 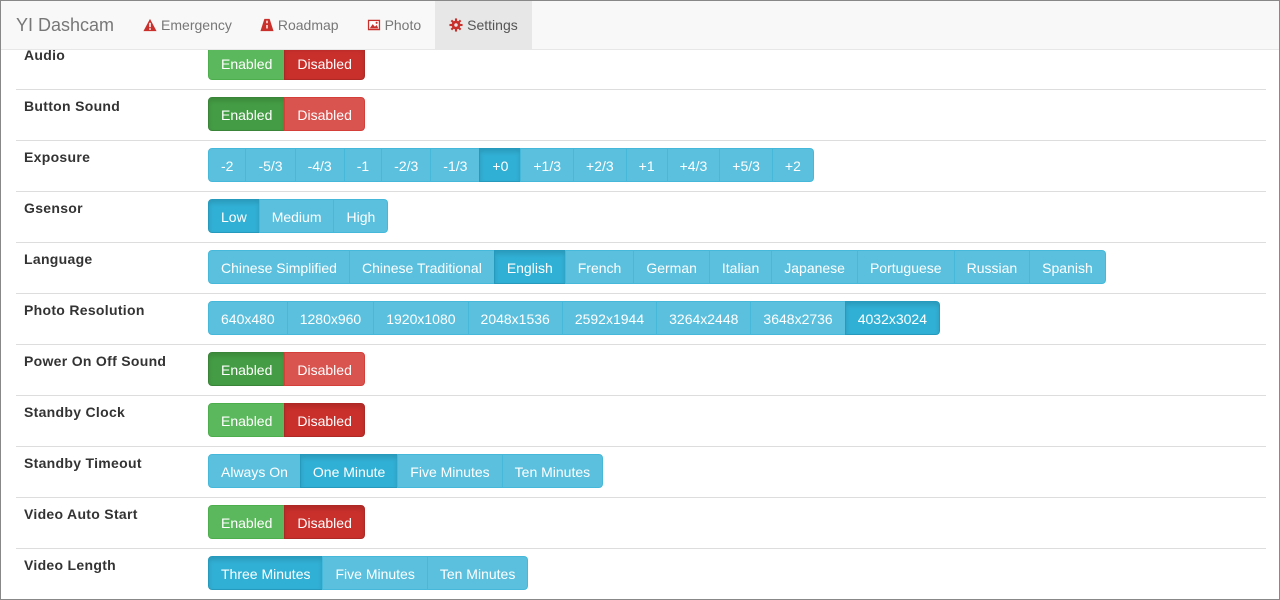 What do you see at coordinates (373, 25) in the screenshot?
I see `picture-icon` at bounding box center [373, 25].